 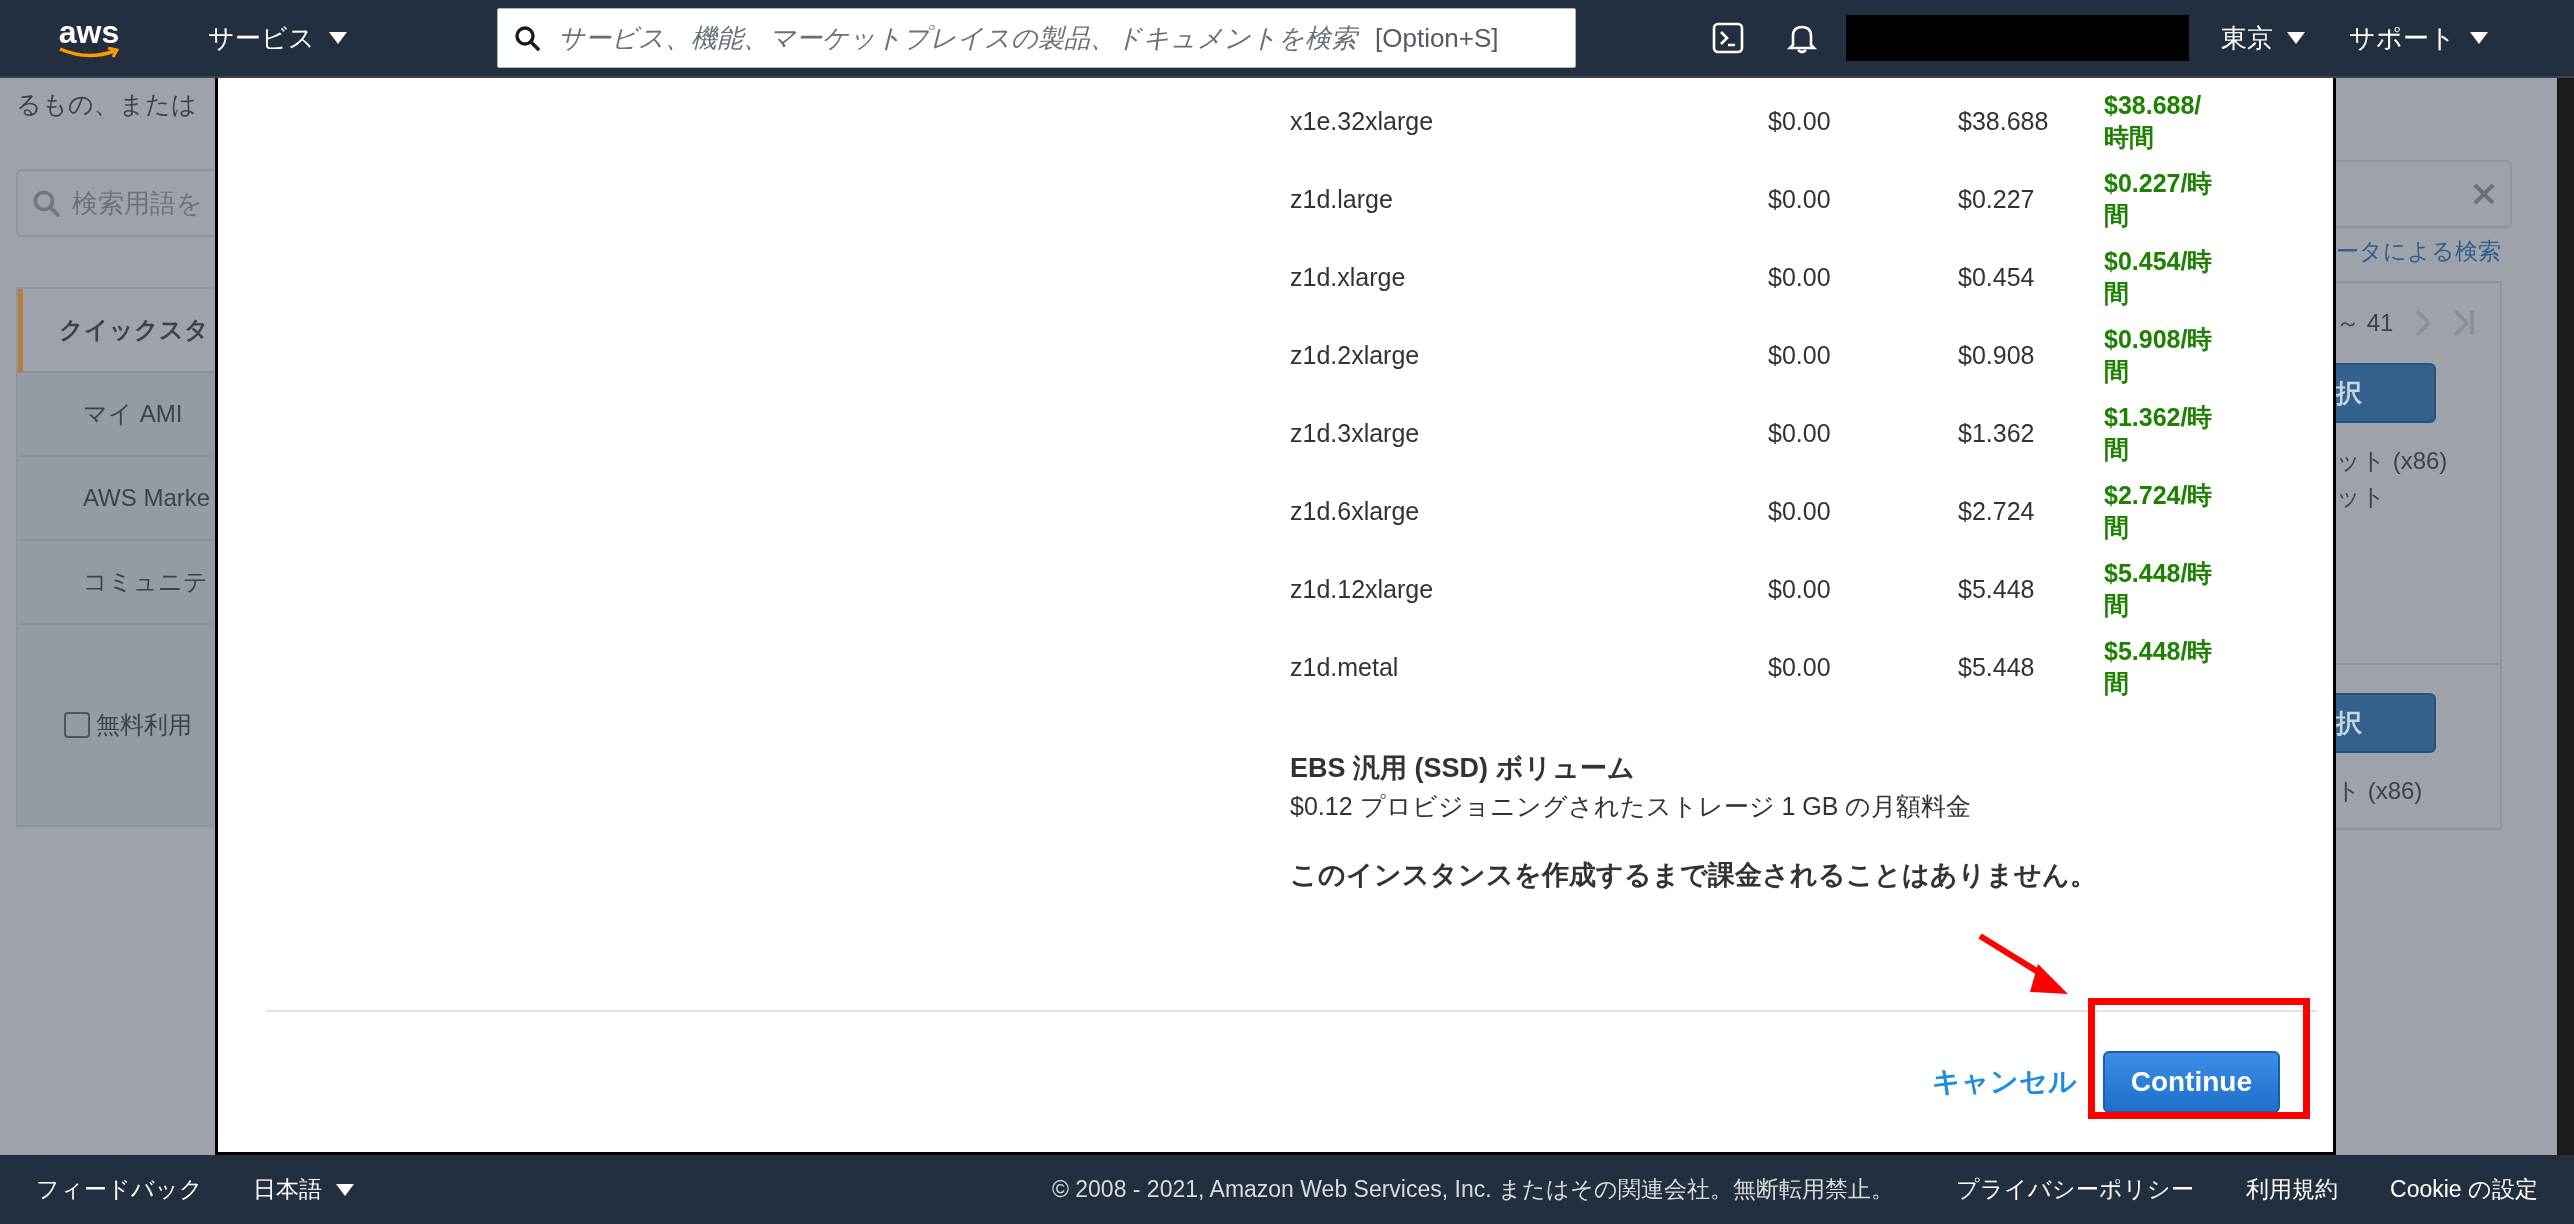 What do you see at coordinates (1997, 433) in the screenshot?
I see `price-cell-text: $1.362` at bounding box center [1997, 433].